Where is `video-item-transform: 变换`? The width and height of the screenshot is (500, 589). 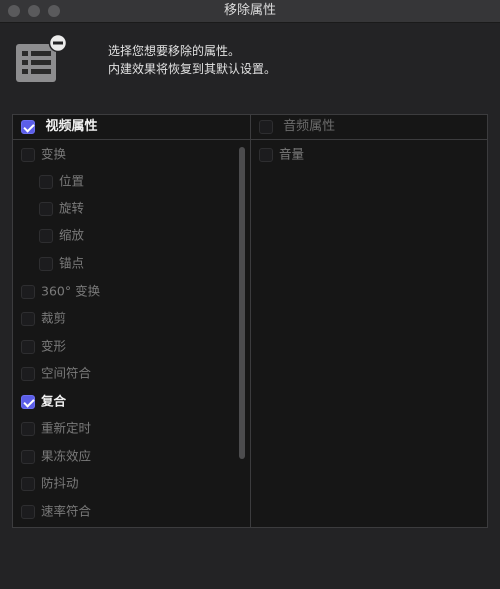 video-item-transform: 变换 is located at coordinates (43, 154).